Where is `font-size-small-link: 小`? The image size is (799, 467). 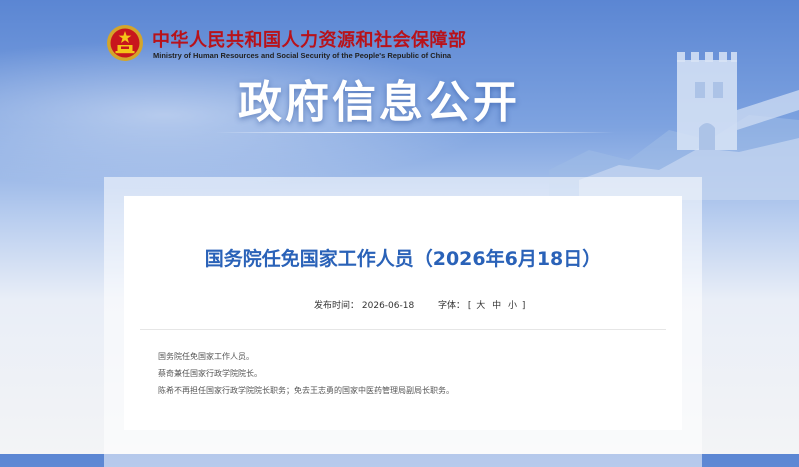
font-size-small-link: 小 is located at coordinates (512, 306).